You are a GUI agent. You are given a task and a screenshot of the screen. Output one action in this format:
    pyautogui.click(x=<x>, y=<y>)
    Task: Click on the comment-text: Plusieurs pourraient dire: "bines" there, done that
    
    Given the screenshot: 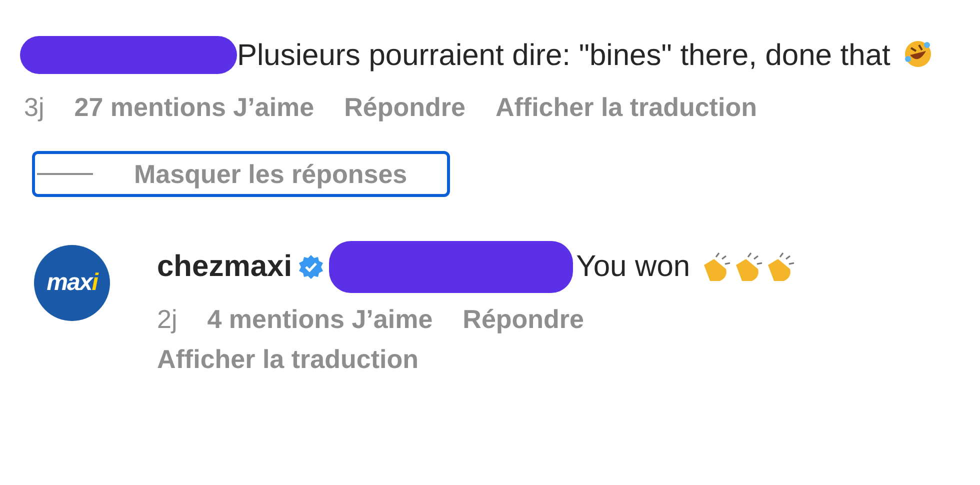 What is the action you would take?
    pyautogui.click(x=563, y=55)
    